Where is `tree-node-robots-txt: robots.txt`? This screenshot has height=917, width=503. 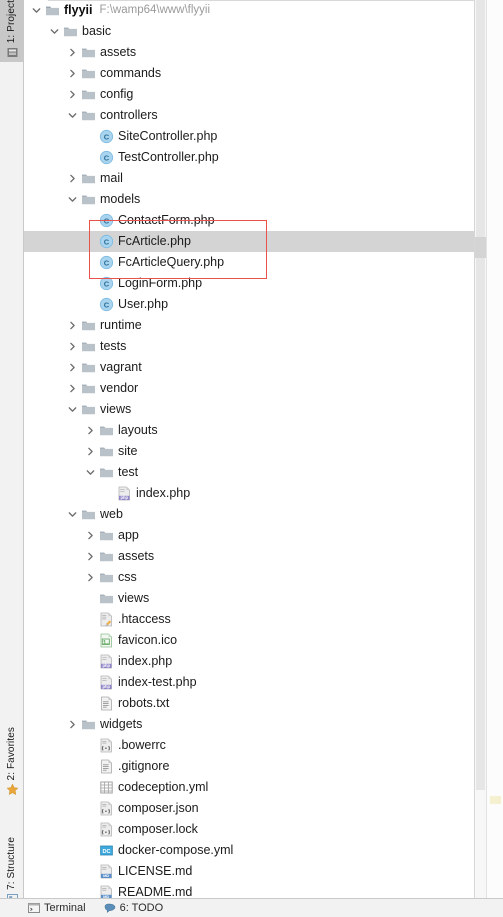 tree-node-robots-txt: robots.txt is located at coordinates (249, 703).